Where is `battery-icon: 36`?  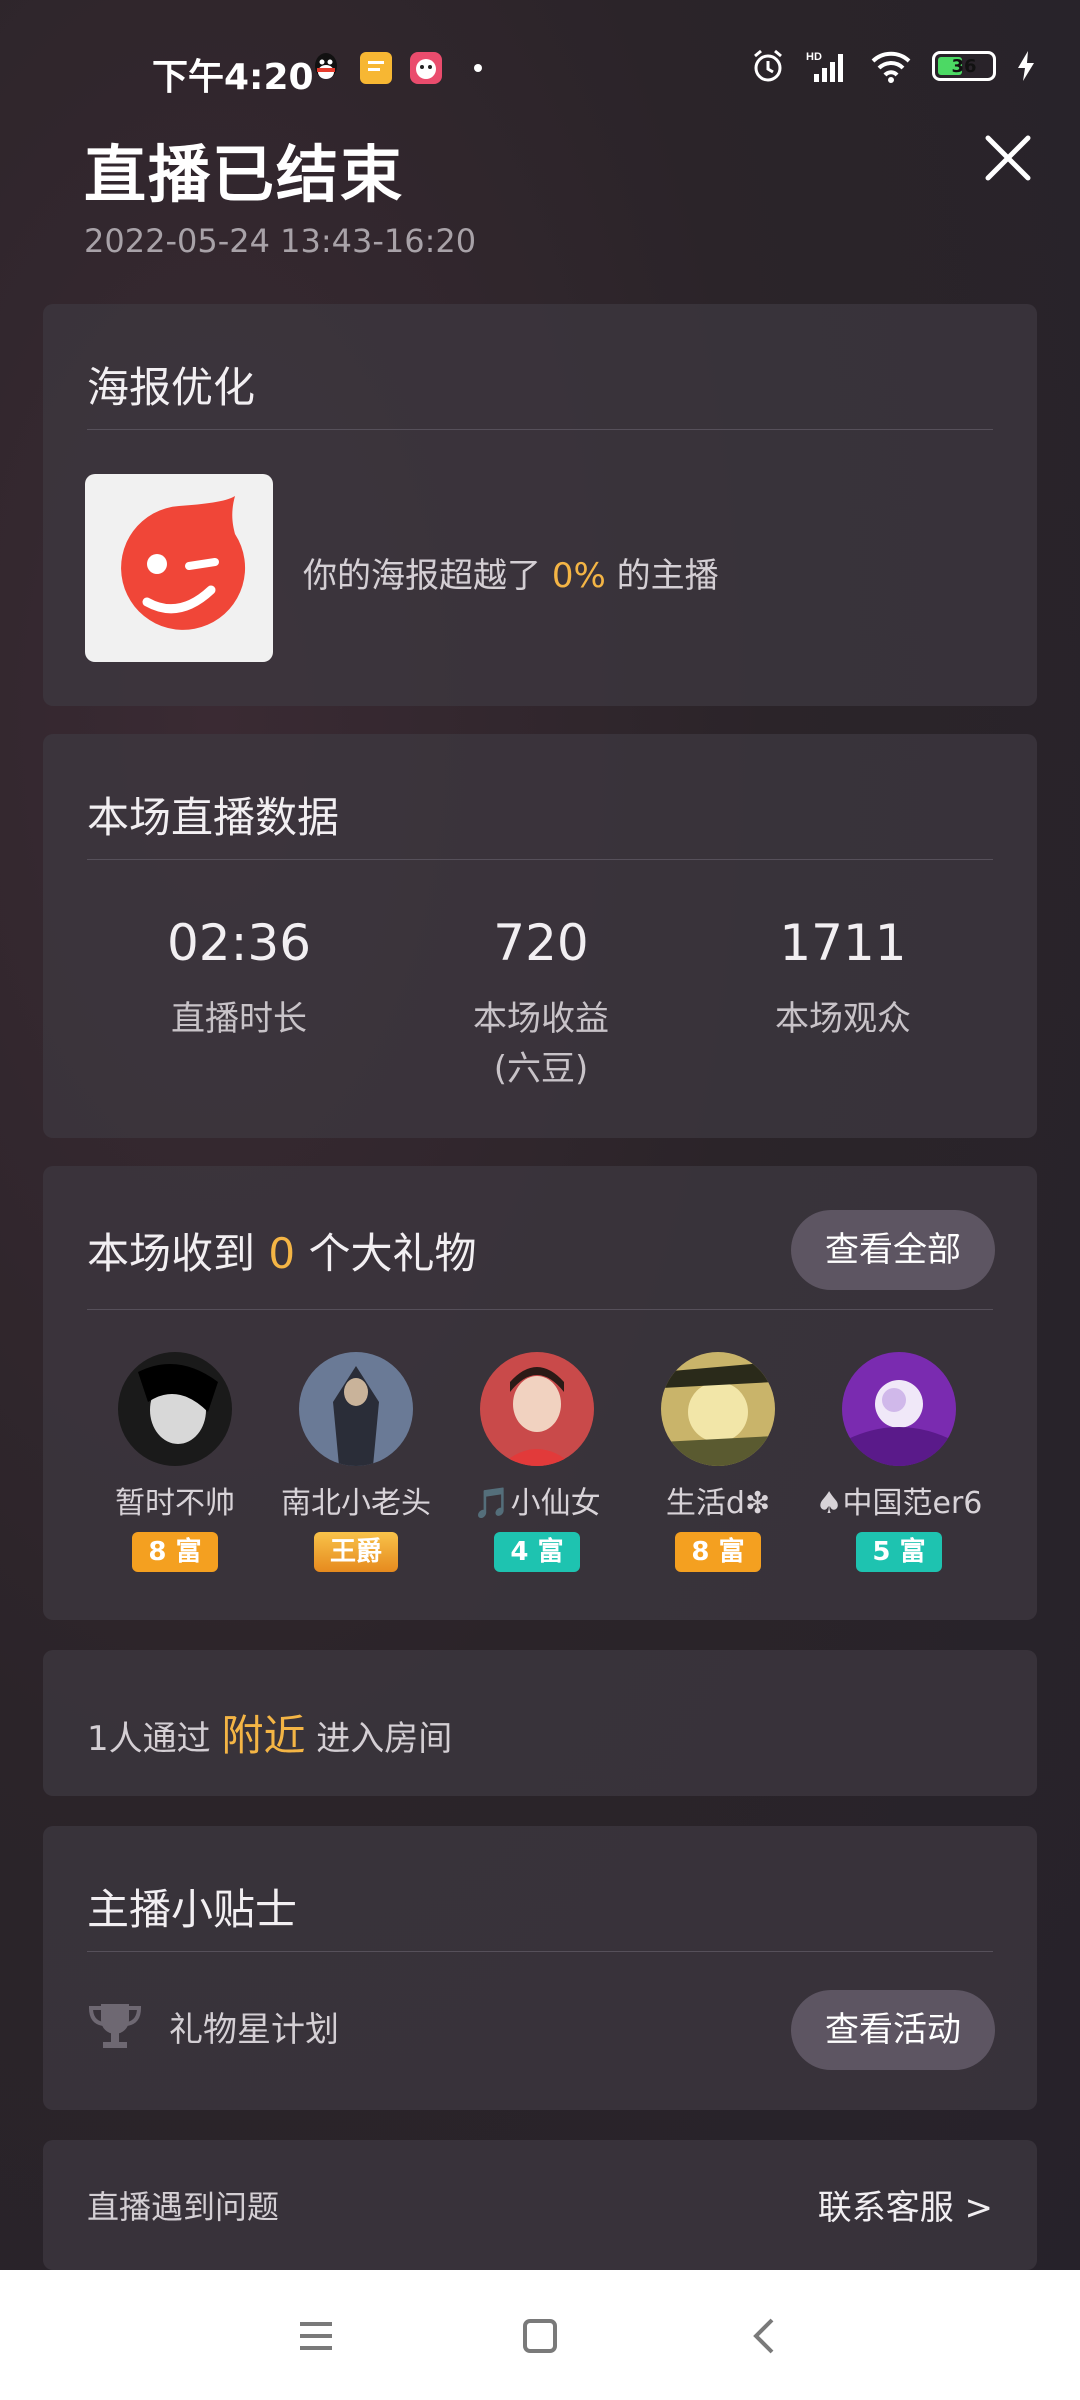
battery-icon: 36 is located at coordinates (964, 66).